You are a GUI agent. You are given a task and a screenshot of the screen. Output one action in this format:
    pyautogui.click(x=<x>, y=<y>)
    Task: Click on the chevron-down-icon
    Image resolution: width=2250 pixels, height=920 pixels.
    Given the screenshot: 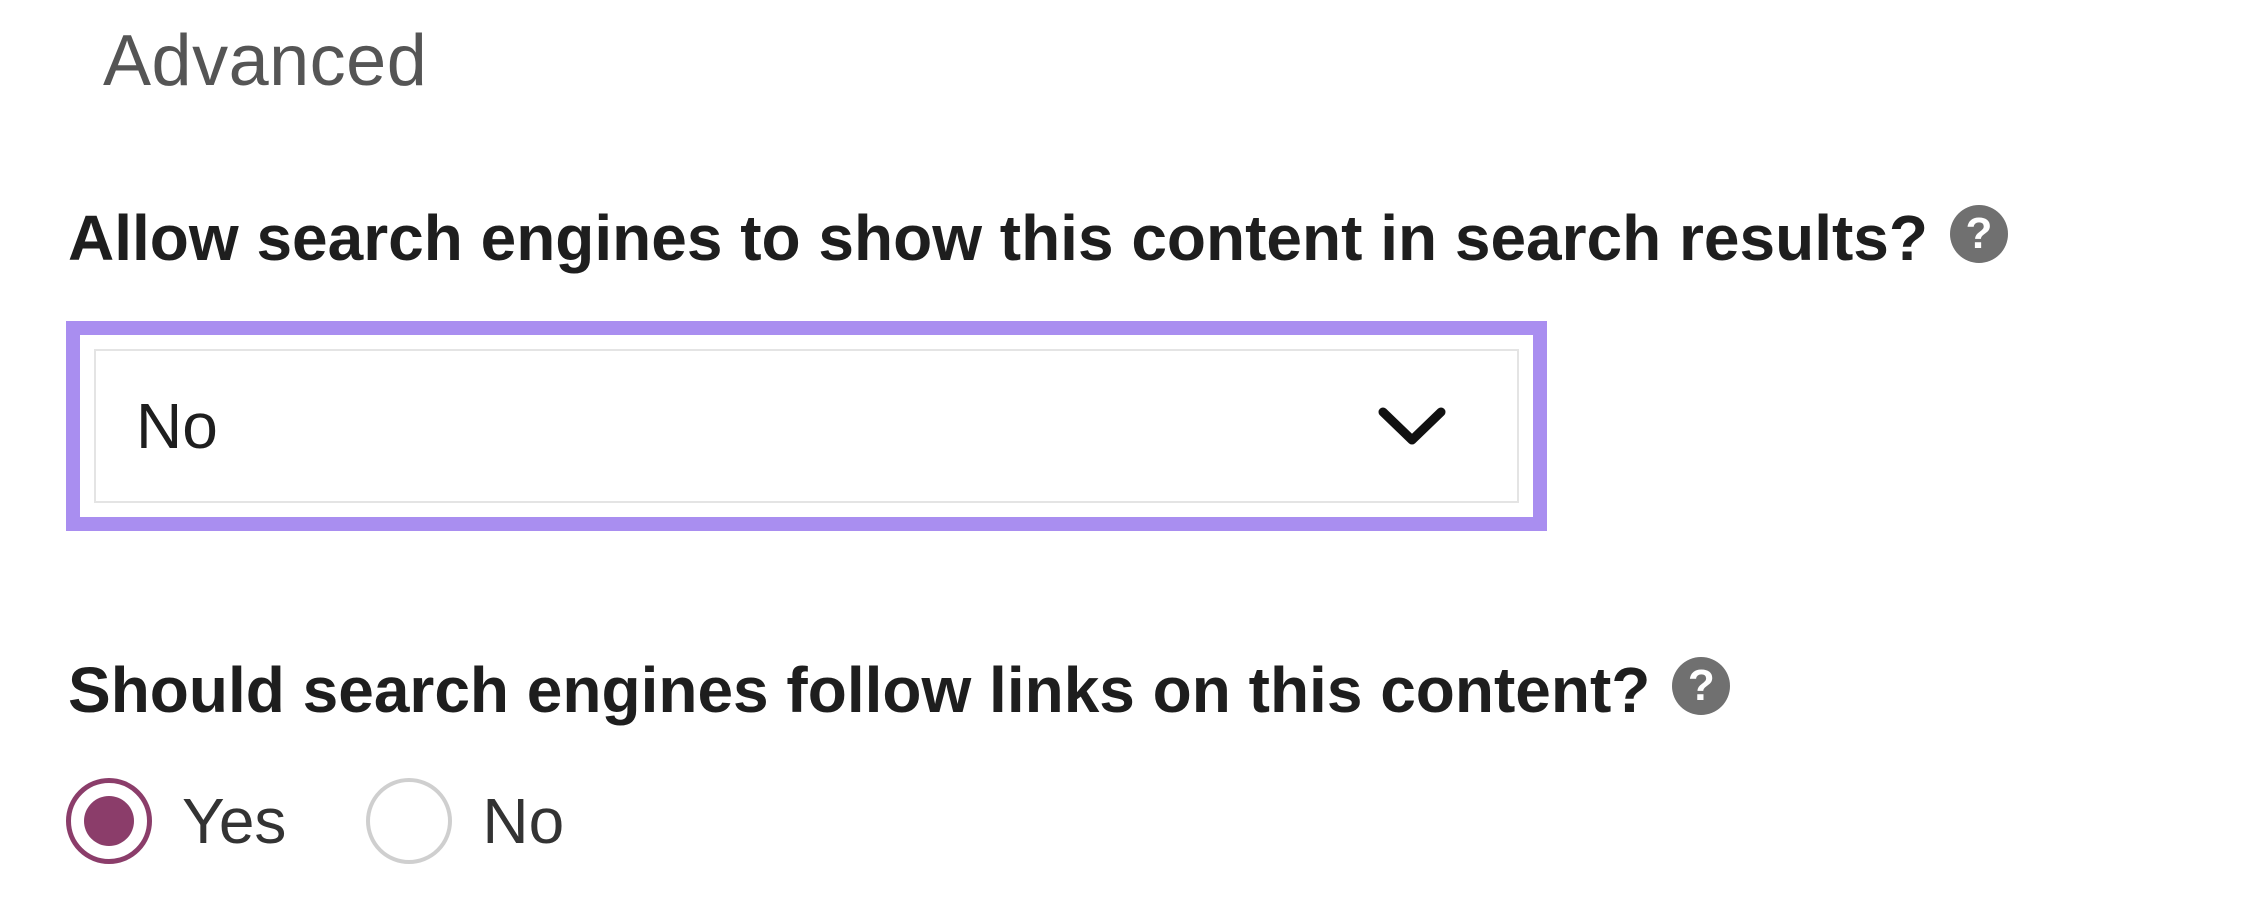 What is the action you would take?
    pyautogui.click(x=1412, y=426)
    